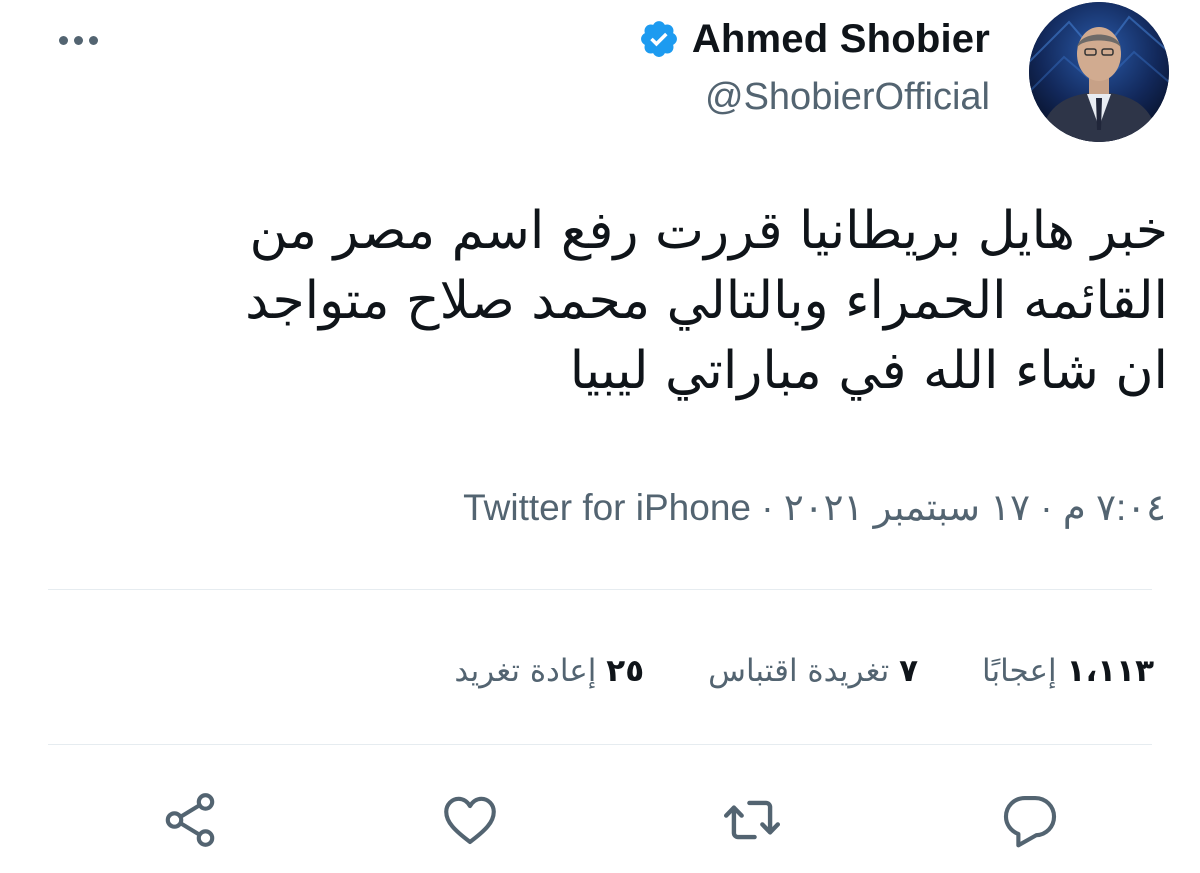 Image resolution: width=1200 pixels, height=873 pixels. I want to click on share-icon, so click(190, 820).